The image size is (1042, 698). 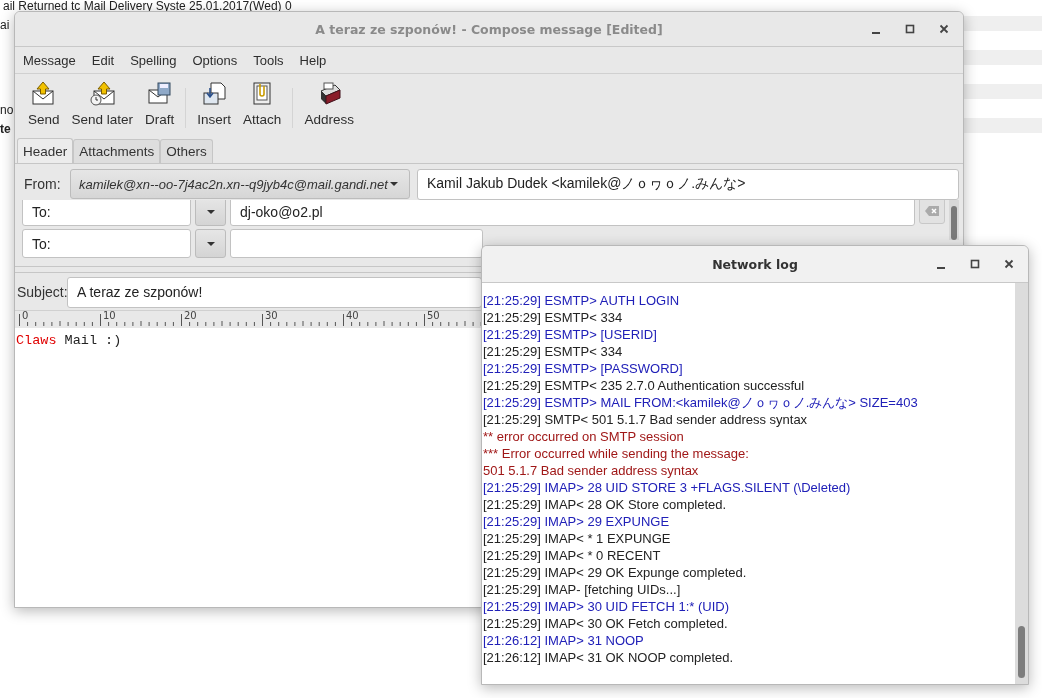 What do you see at coordinates (109, 315) in the screenshot?
I see `ruler-number: 10` at bounding box center [109, 315].